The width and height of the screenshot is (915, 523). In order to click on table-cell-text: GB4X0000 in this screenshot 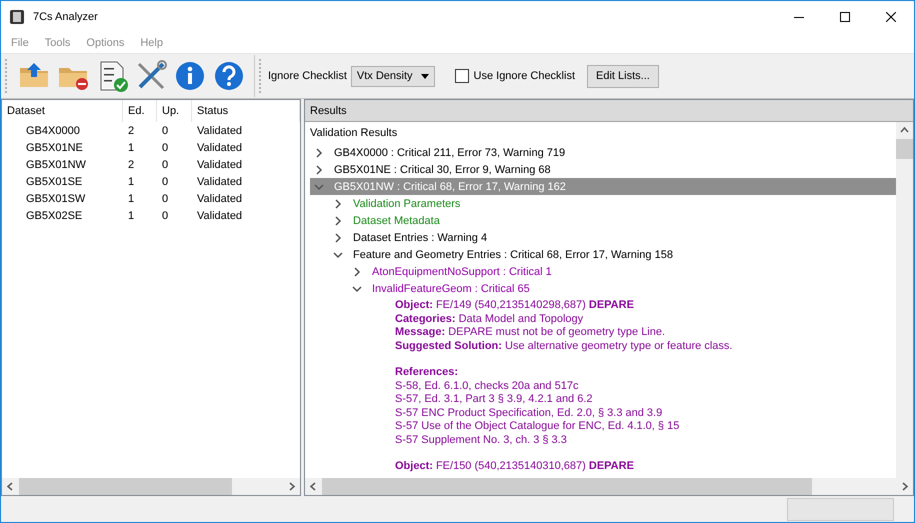, I will do `click(53, 130)`.